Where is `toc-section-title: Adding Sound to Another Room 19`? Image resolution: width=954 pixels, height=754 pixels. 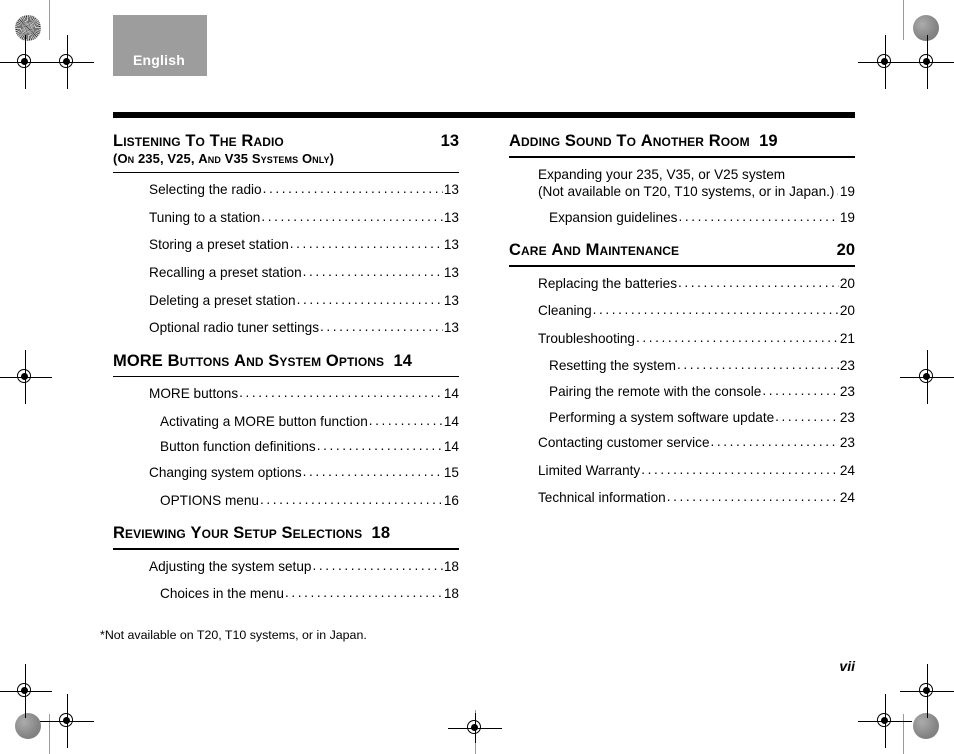 toc-section-title: Adding Sound to Another Room 19 is located at coordinates (643, 141).